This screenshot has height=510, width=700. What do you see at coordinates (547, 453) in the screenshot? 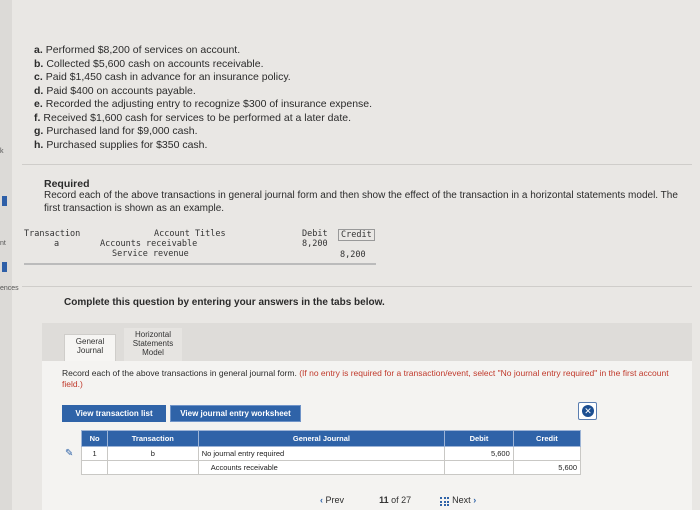
I see `cell-credit` at bounding box center [547, 453].